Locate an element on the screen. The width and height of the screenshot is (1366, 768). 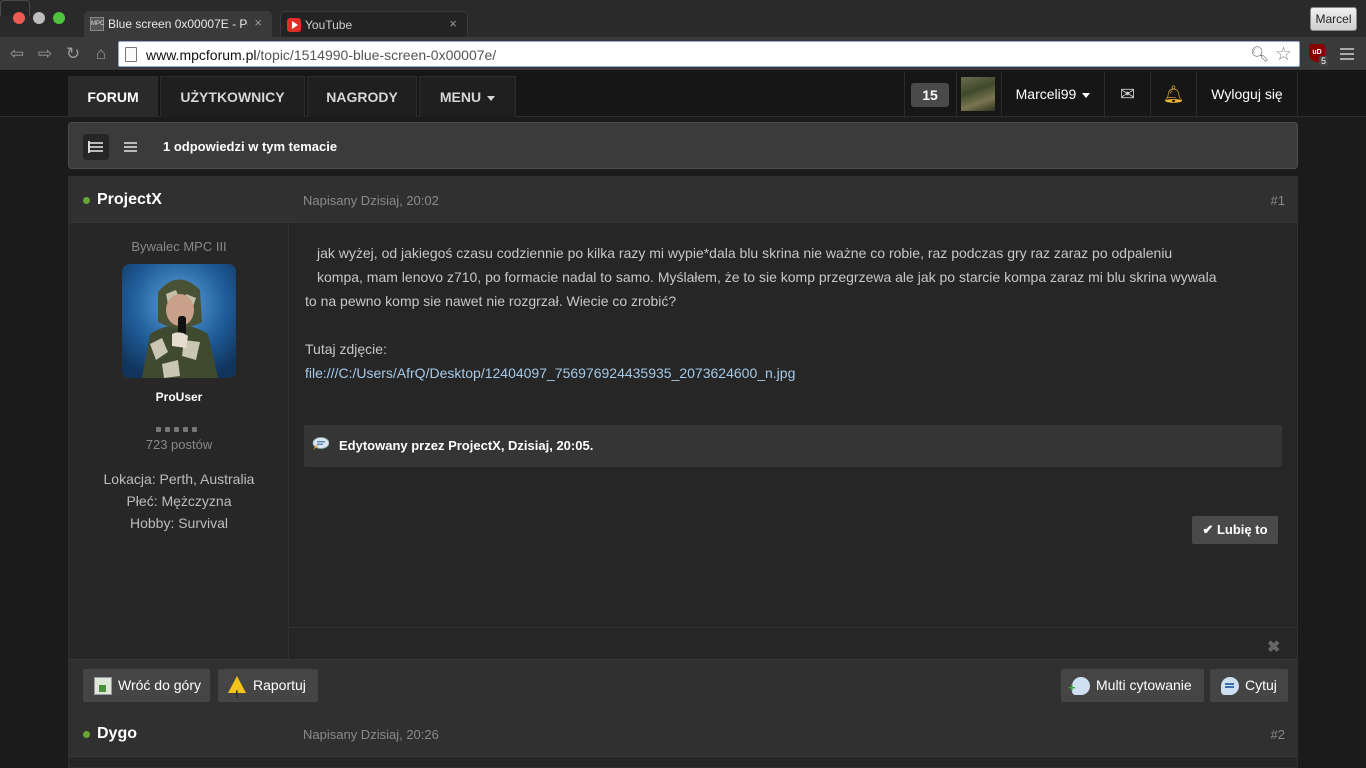
multiquote-button: Multi cytowanie is located at coordinates (1132, 685).